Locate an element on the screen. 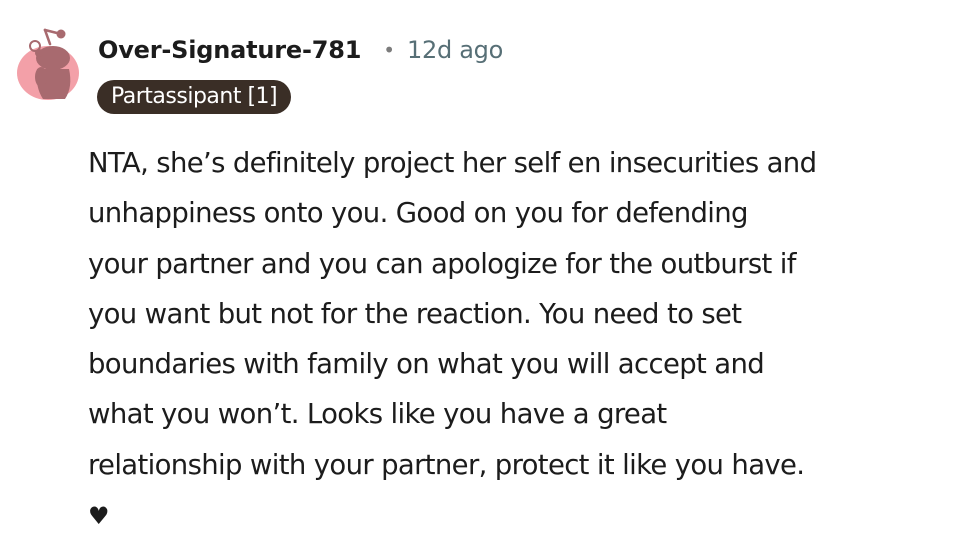 The height and width of the screenshot is (545, 955). comment-header: Over-Signature-781 • 12d ago is located at coordinates (300, 50).